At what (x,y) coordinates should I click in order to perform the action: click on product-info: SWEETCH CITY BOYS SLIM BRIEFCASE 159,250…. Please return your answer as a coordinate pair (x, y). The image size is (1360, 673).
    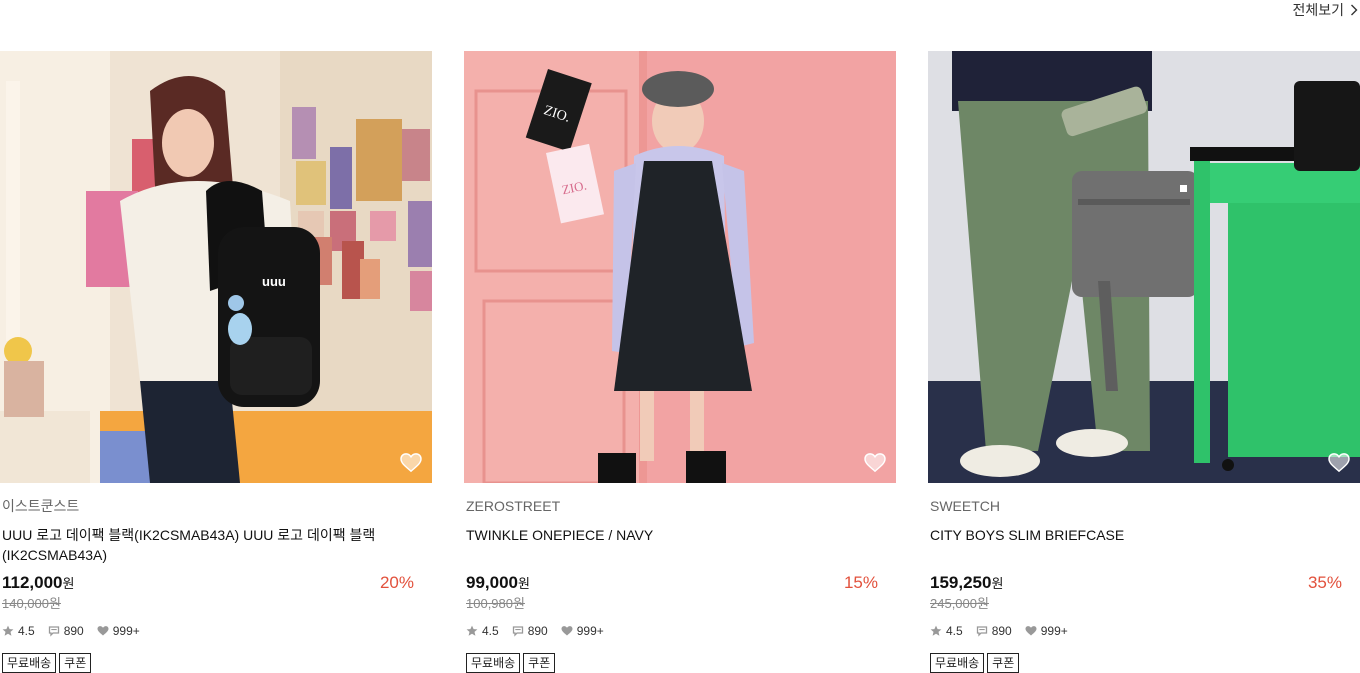
    Looking at the image, I should click on (1144, 585).